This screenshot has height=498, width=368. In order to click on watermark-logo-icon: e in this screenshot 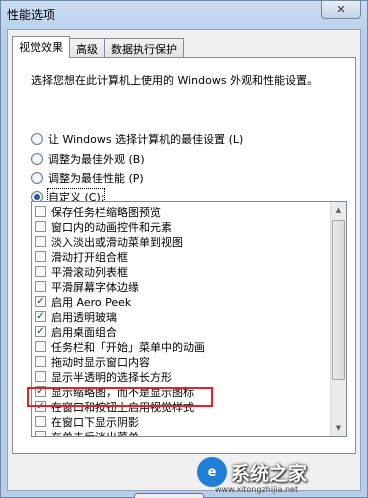, I will do `click(212, 472)`.